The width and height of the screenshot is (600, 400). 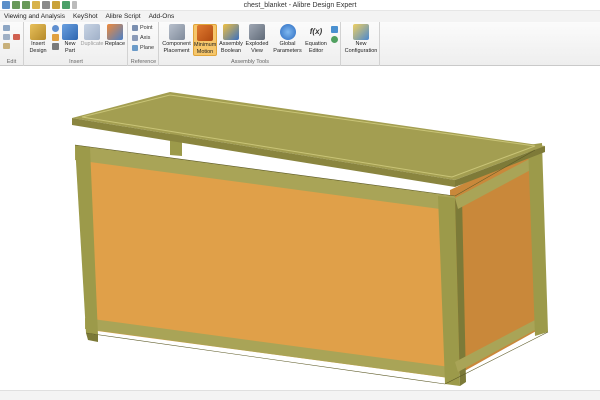 I want to click on global-parameters-button: Global Parameters, so click(x=287, y=39).